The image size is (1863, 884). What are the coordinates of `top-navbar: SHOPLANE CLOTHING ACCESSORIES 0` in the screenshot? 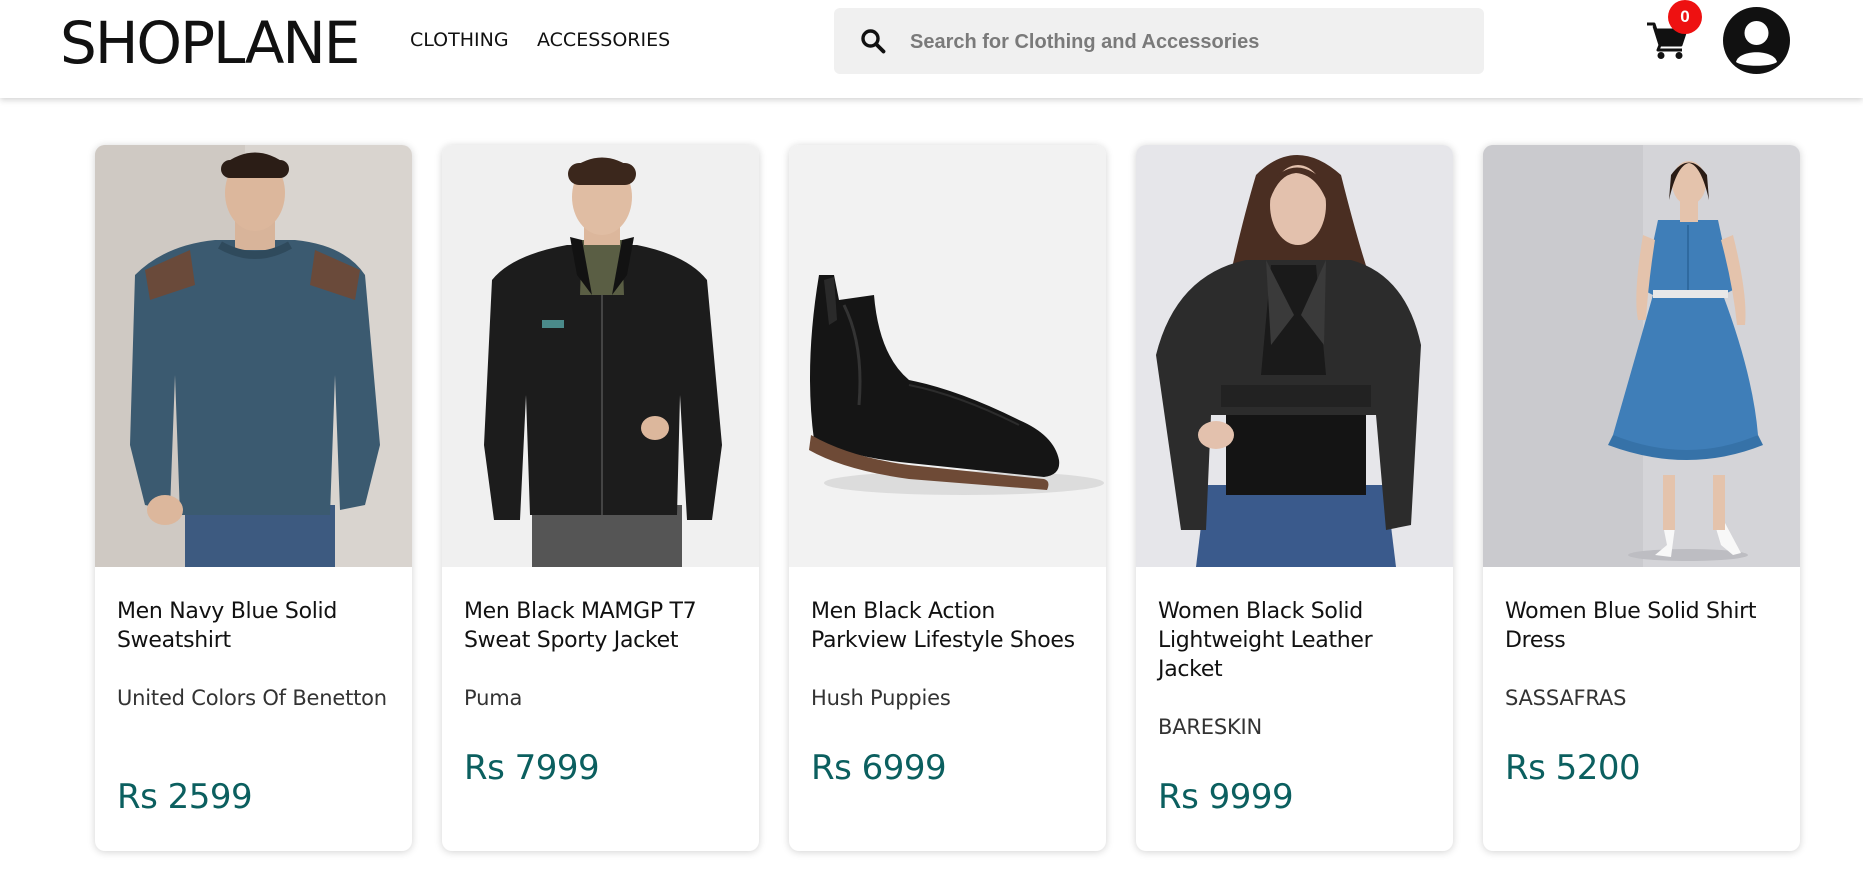 It's located at (931, 49).